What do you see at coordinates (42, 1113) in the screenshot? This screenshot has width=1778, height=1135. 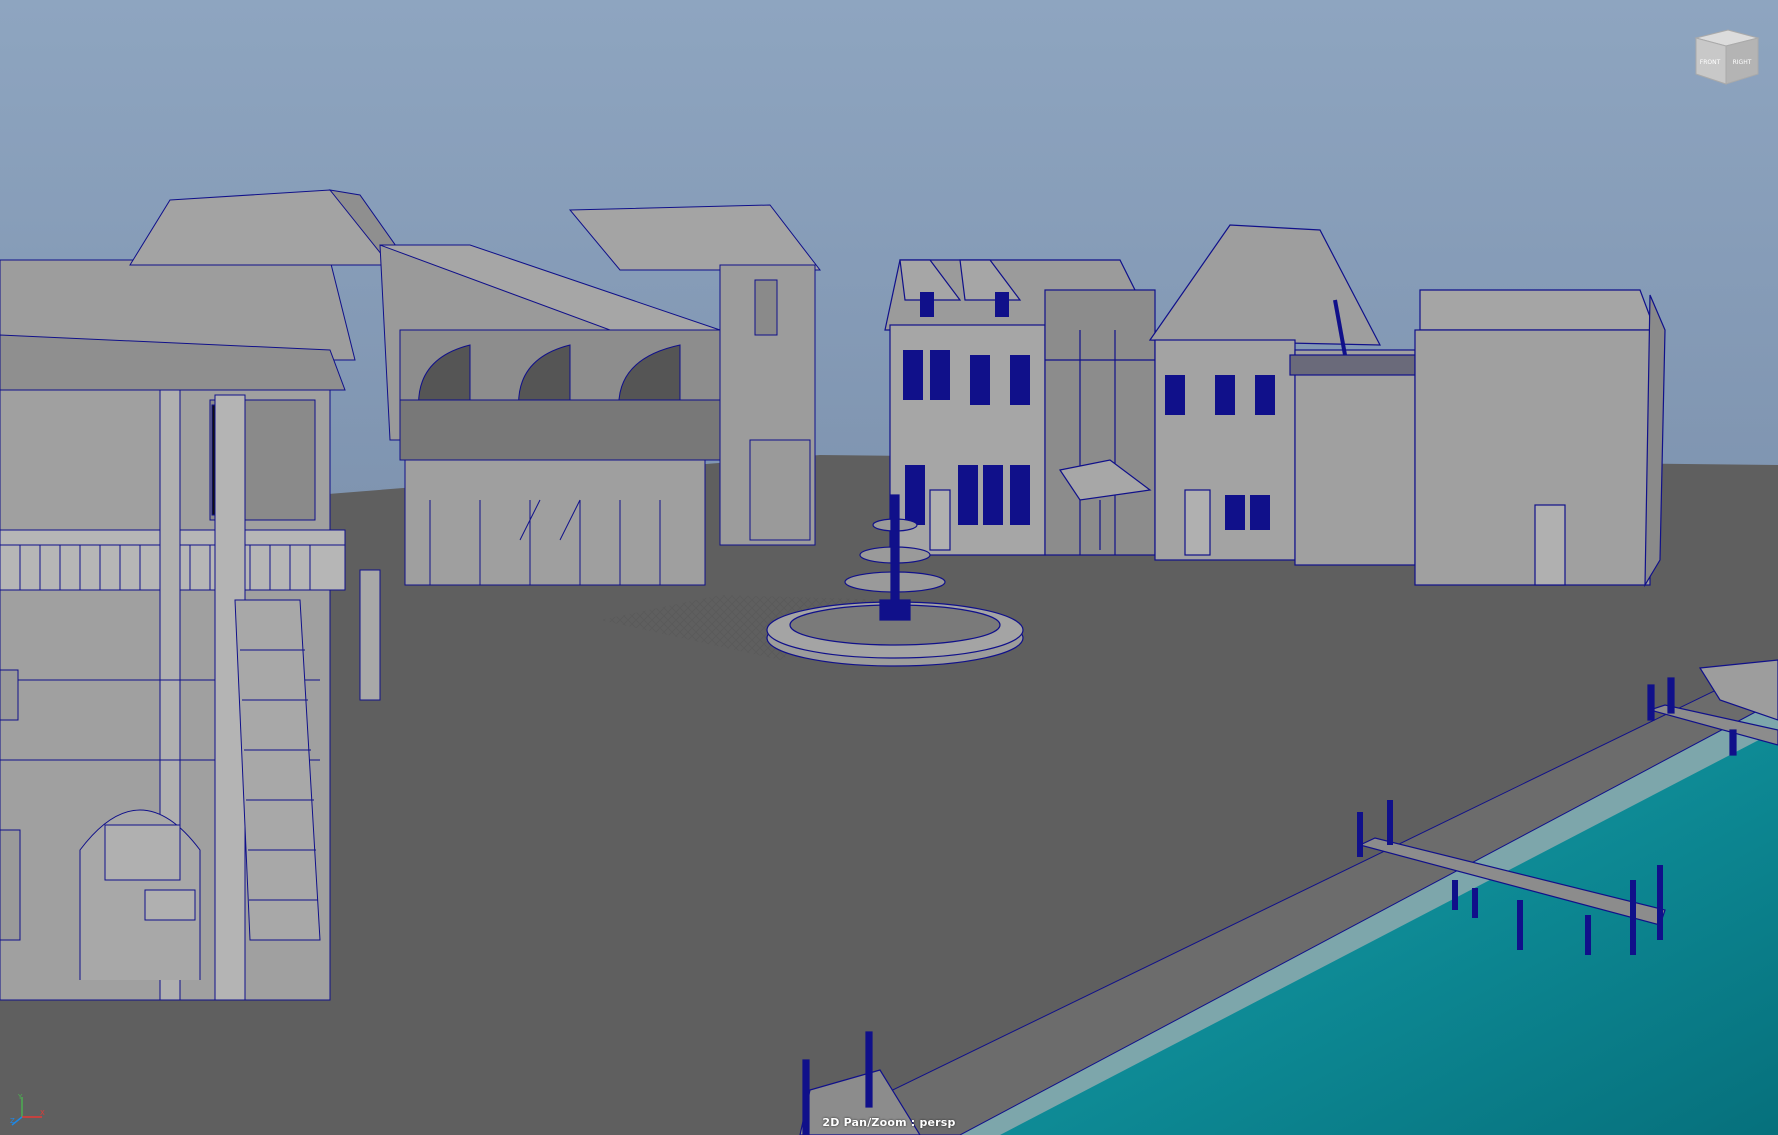 I see `axis-x-label: X` at bounding box center [42, 1113].